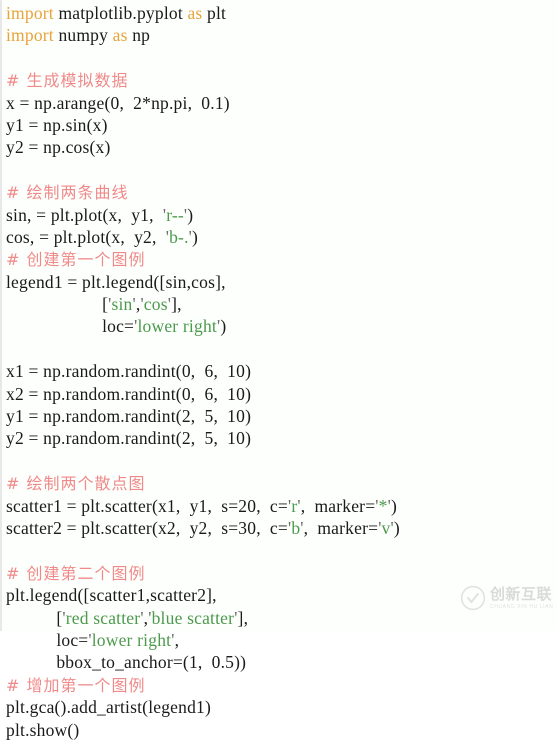 The image size is (558, 741). I want to click on code-token-plain: y1 = np.sin(x), so click(57, 124).